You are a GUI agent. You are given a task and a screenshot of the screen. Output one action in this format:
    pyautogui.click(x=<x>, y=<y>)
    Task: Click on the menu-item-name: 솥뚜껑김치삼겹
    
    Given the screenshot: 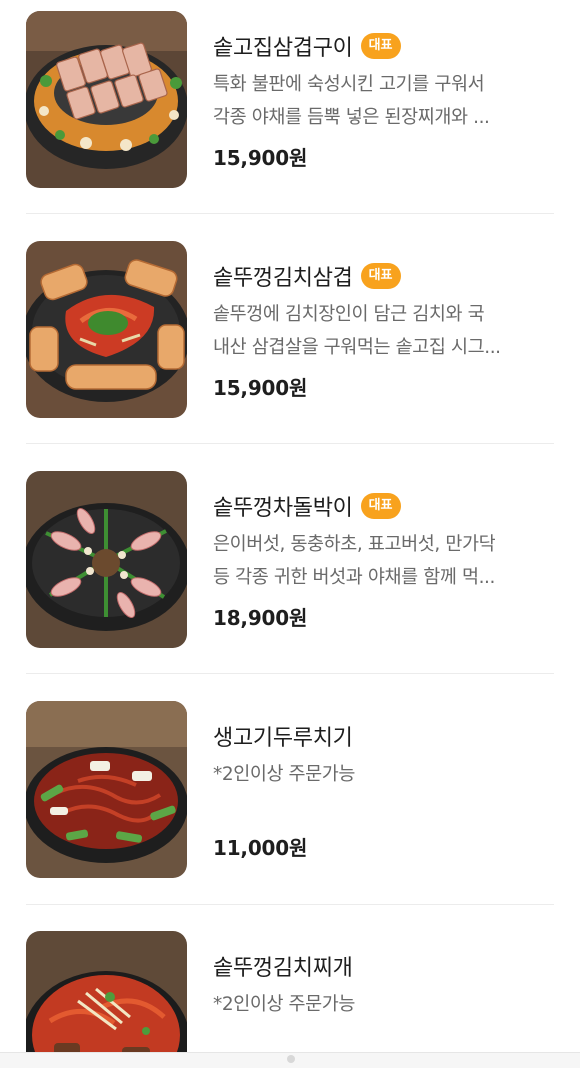 What is the action you would take?
    pyautogui.click(x=283, y=278)
    